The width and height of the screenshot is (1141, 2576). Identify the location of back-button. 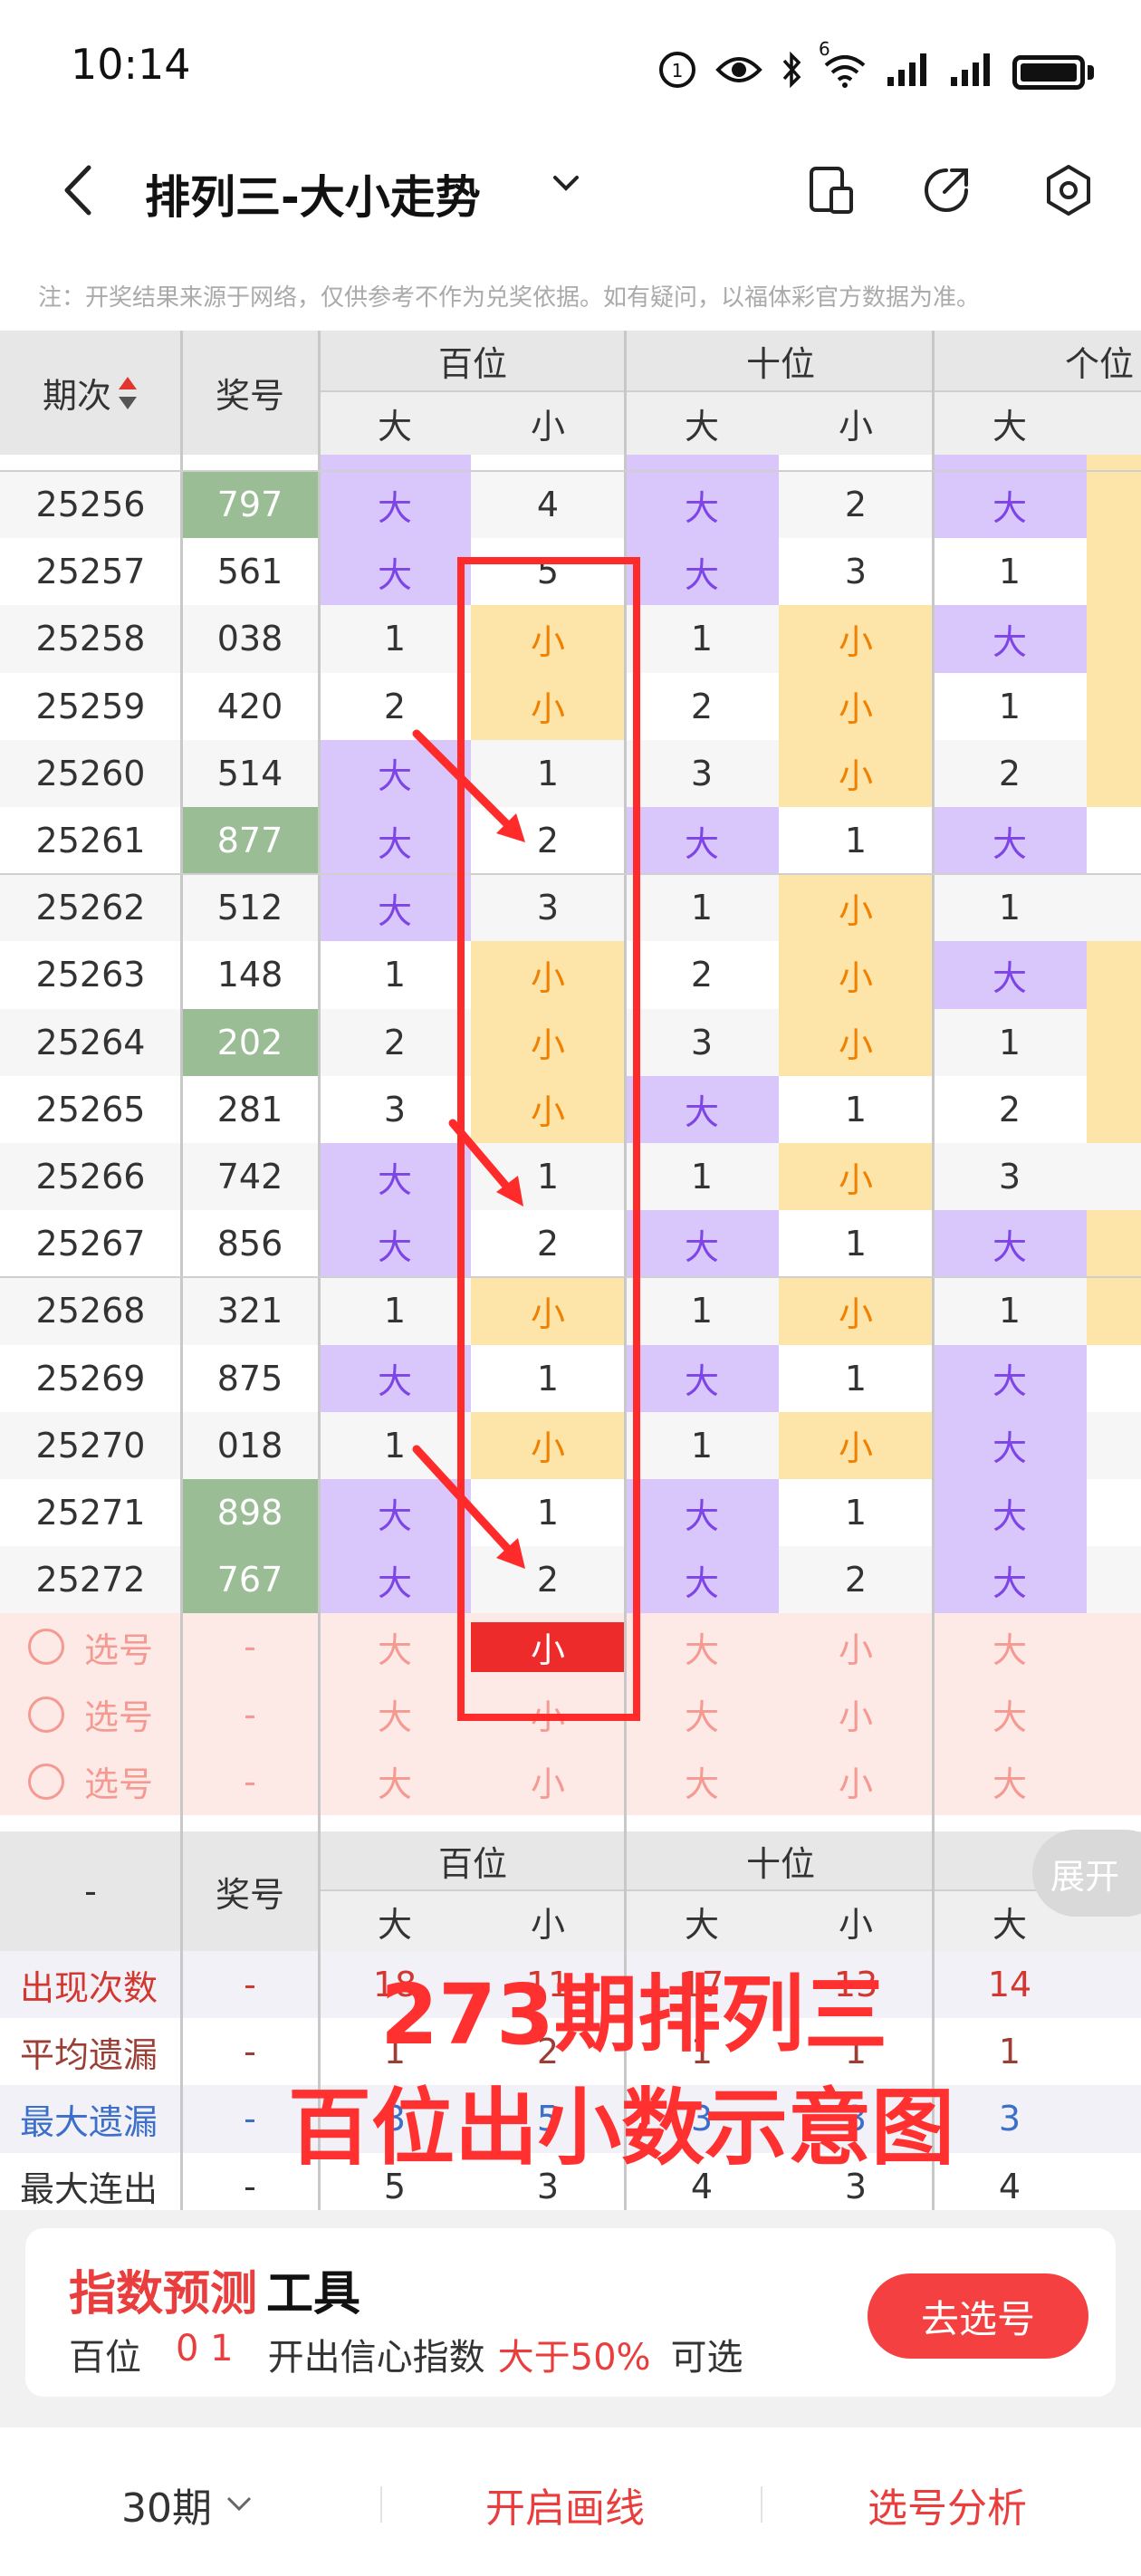
(77, 190).